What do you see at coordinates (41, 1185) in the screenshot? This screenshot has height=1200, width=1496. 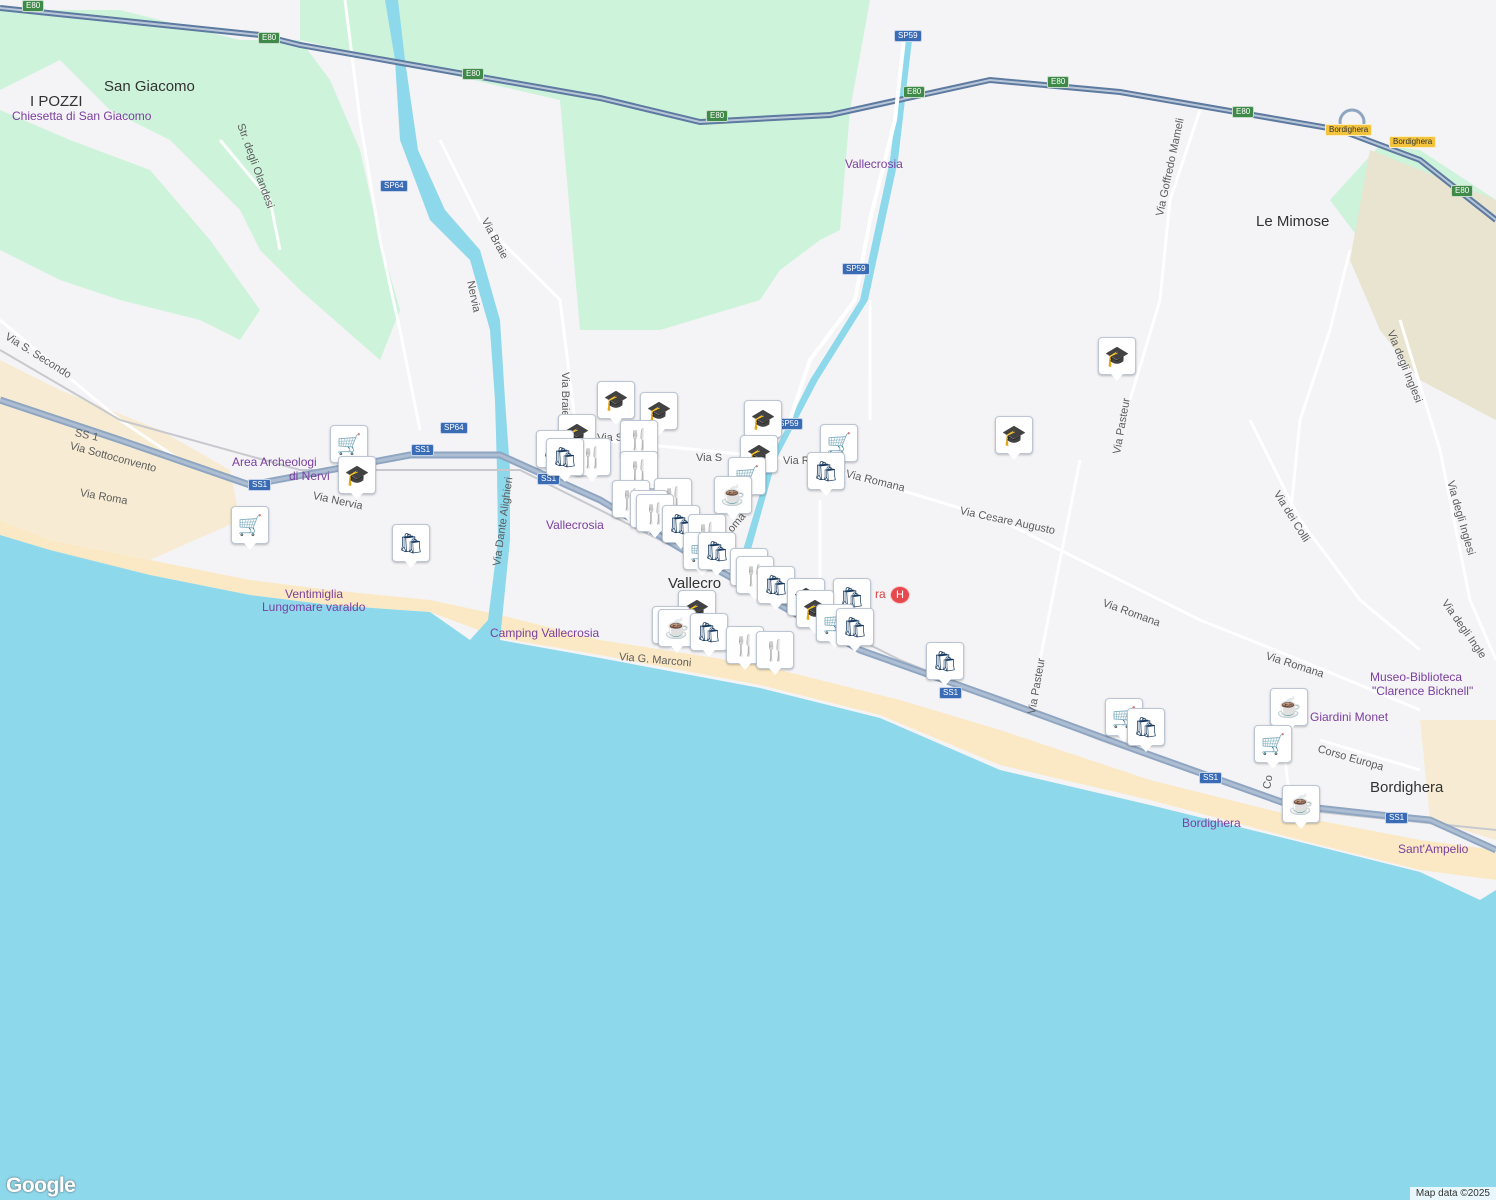 I see `google-logo: Google` at bounding box center [41, 1185].